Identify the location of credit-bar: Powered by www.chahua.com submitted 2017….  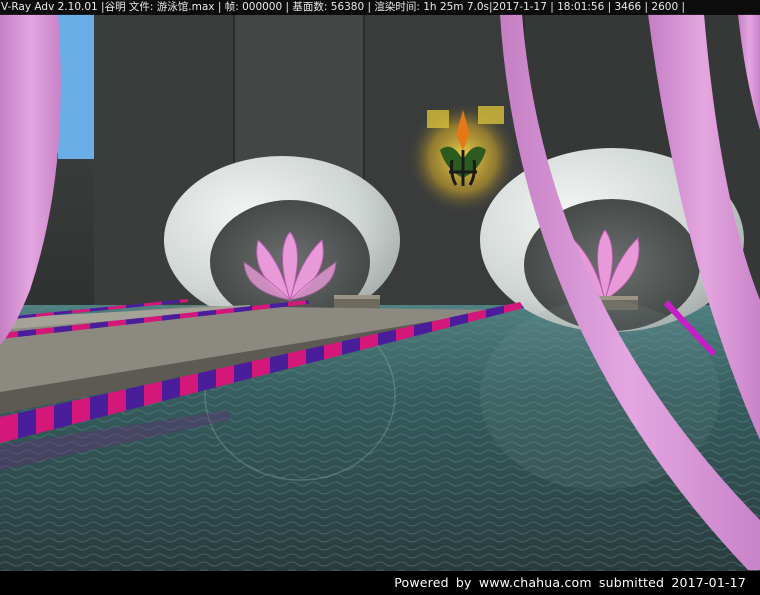
(380, 583).